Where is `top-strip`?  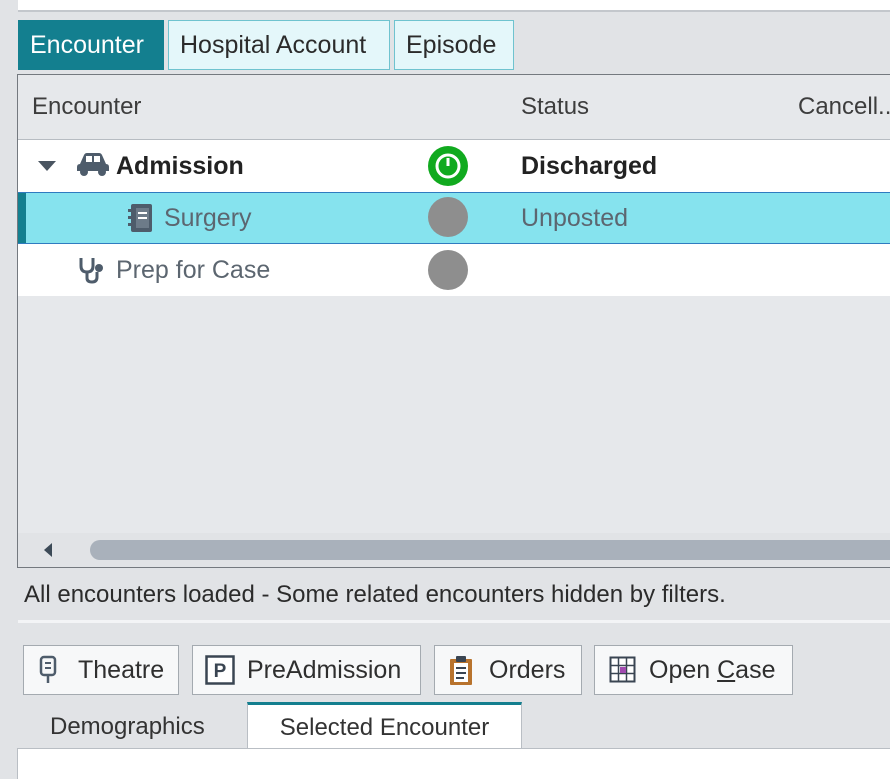
top-strip is located at coordinates (454, 6).